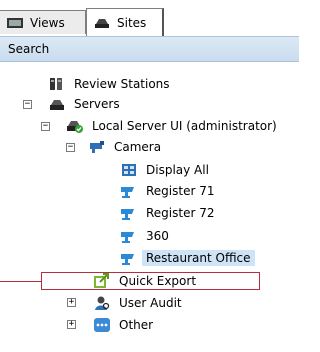 Image resolution: width=320 pixels, height=352 pixels. What do you see at coordinates (180, 191) in the screenshot?
I see `register-71-label: Register 71` at bounding box center [180, 191].